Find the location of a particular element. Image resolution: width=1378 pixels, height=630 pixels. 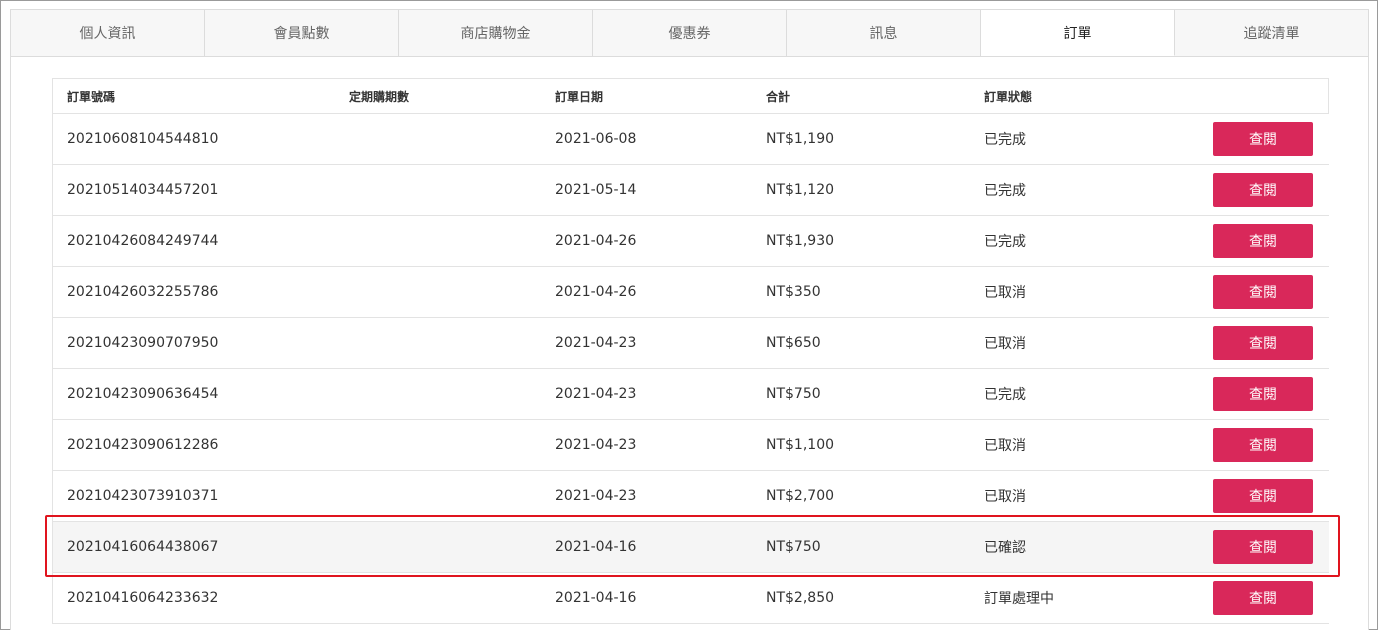

order-status: 已確認 is located at coordinates (1005, 548).